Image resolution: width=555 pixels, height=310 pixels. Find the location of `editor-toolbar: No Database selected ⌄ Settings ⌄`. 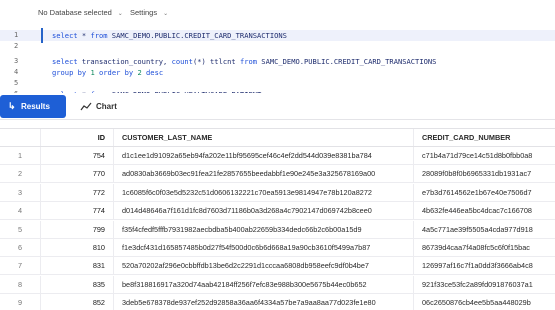

editor-toolbar: No Database selected ⌄ Settings ⌄ is located at coordinates (277, 13).